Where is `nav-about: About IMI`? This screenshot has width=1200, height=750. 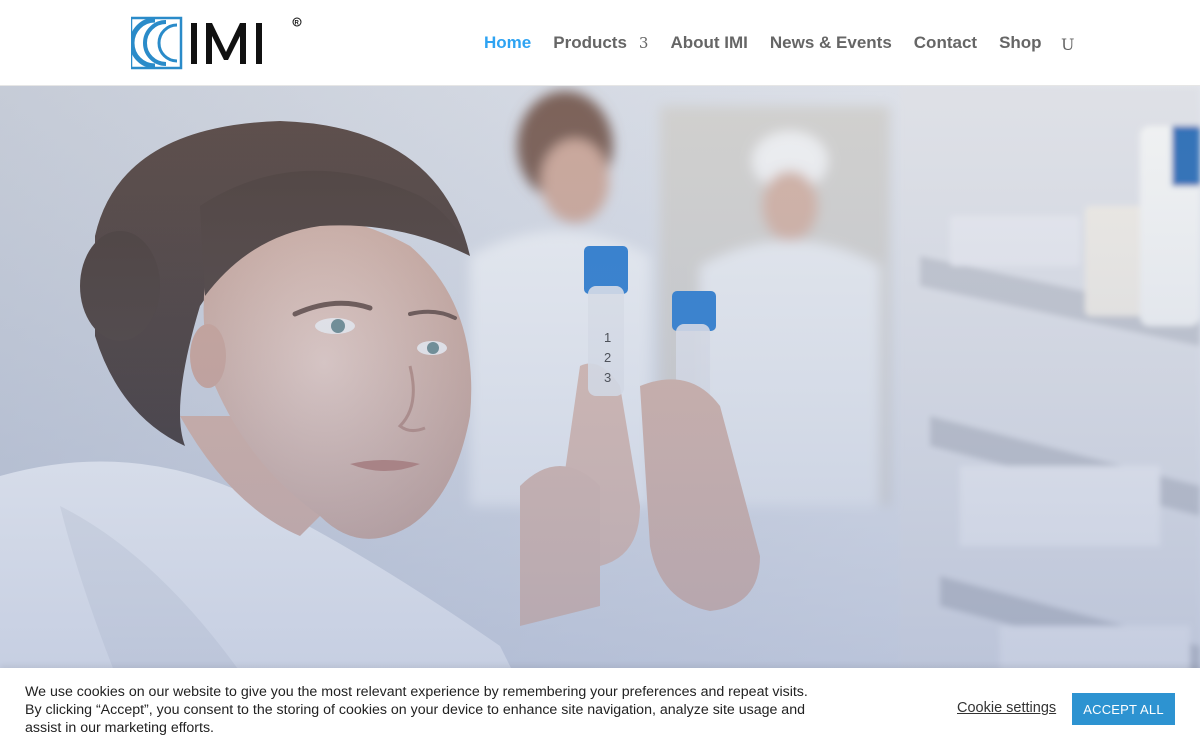 nav-about: About IMI is located at coordinates (708, 43).